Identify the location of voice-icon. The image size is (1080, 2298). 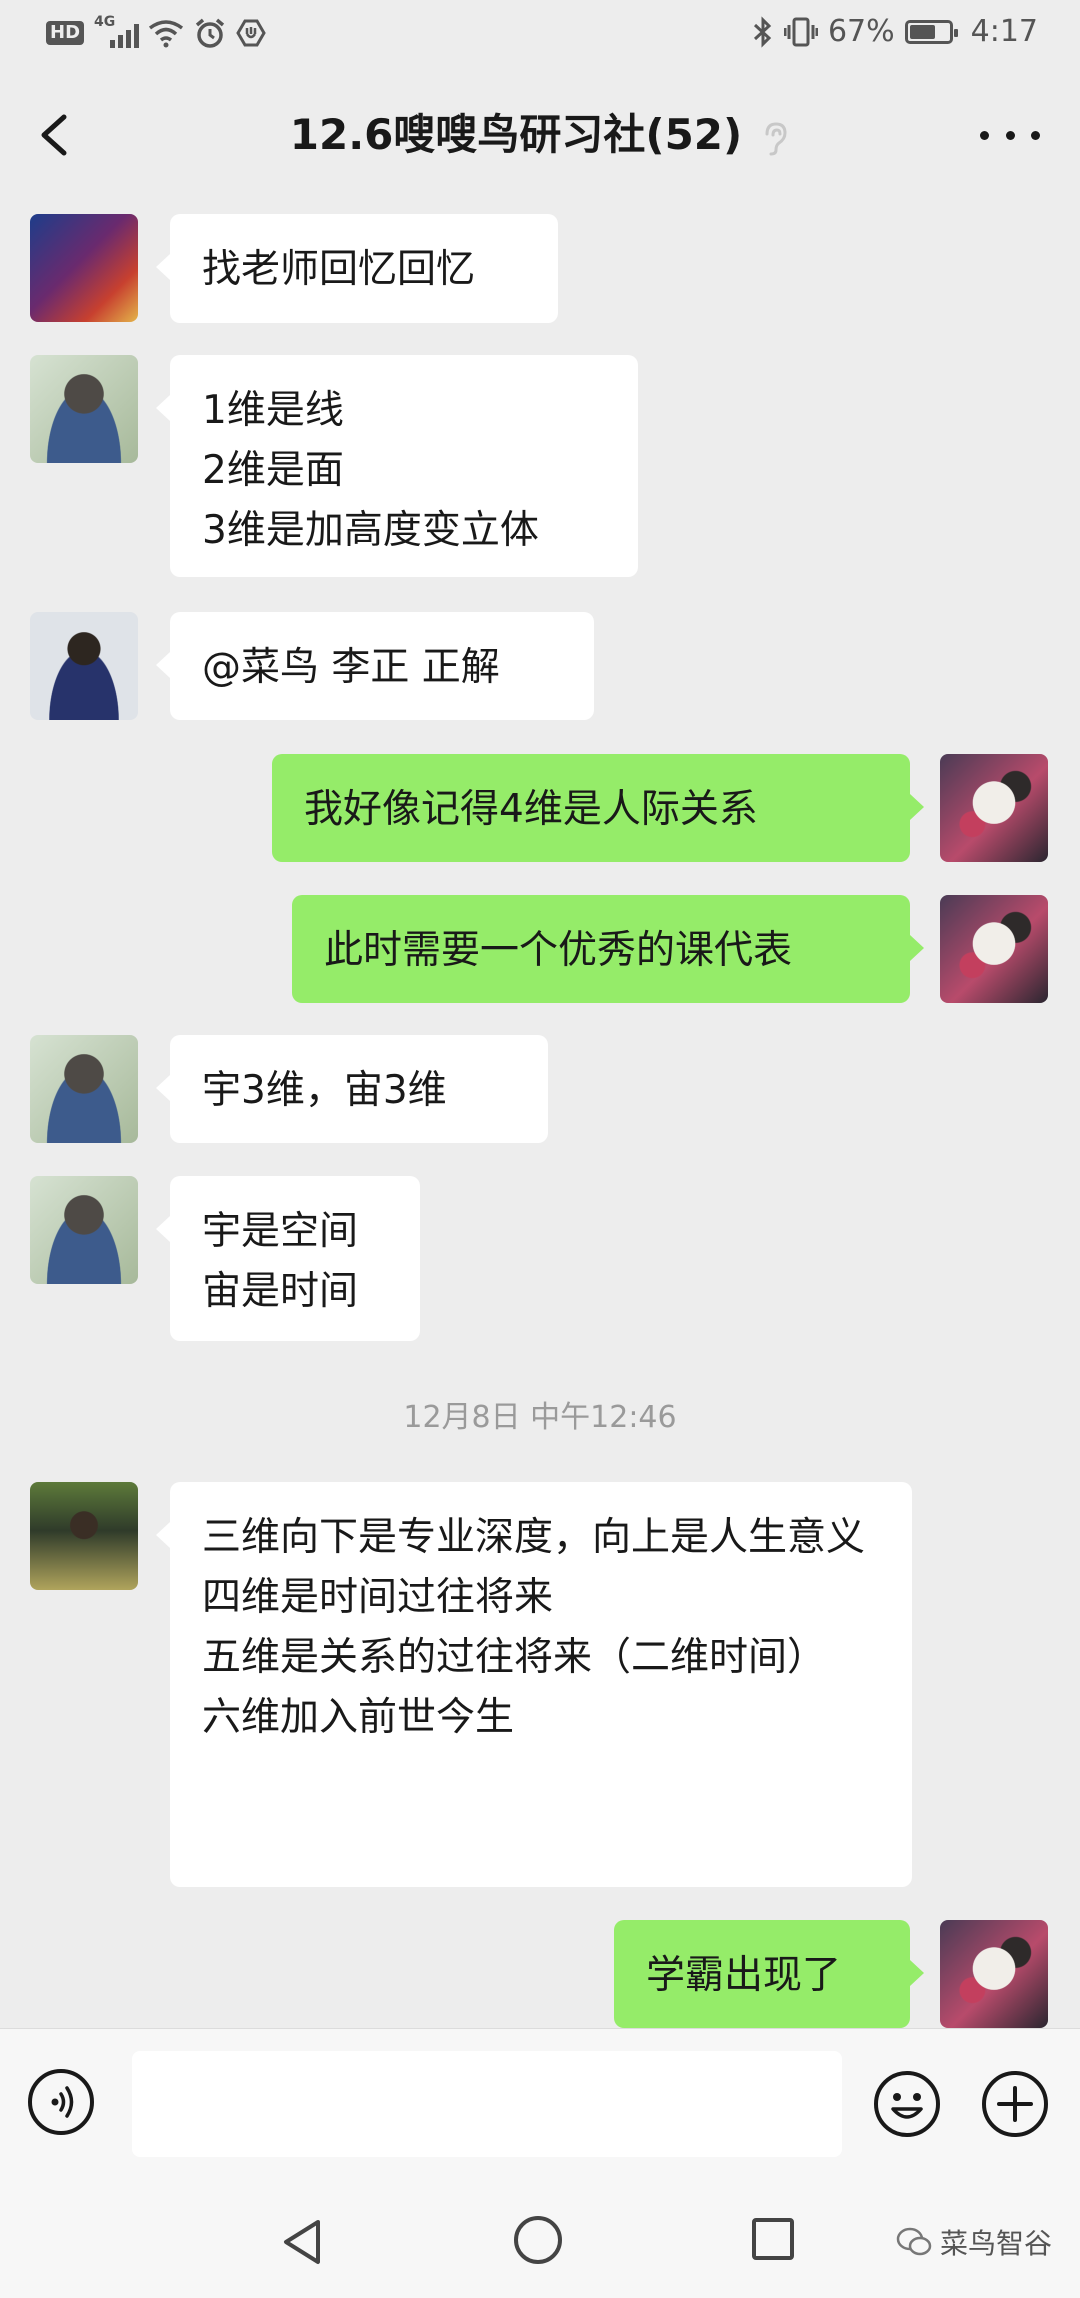
(62, 2102).